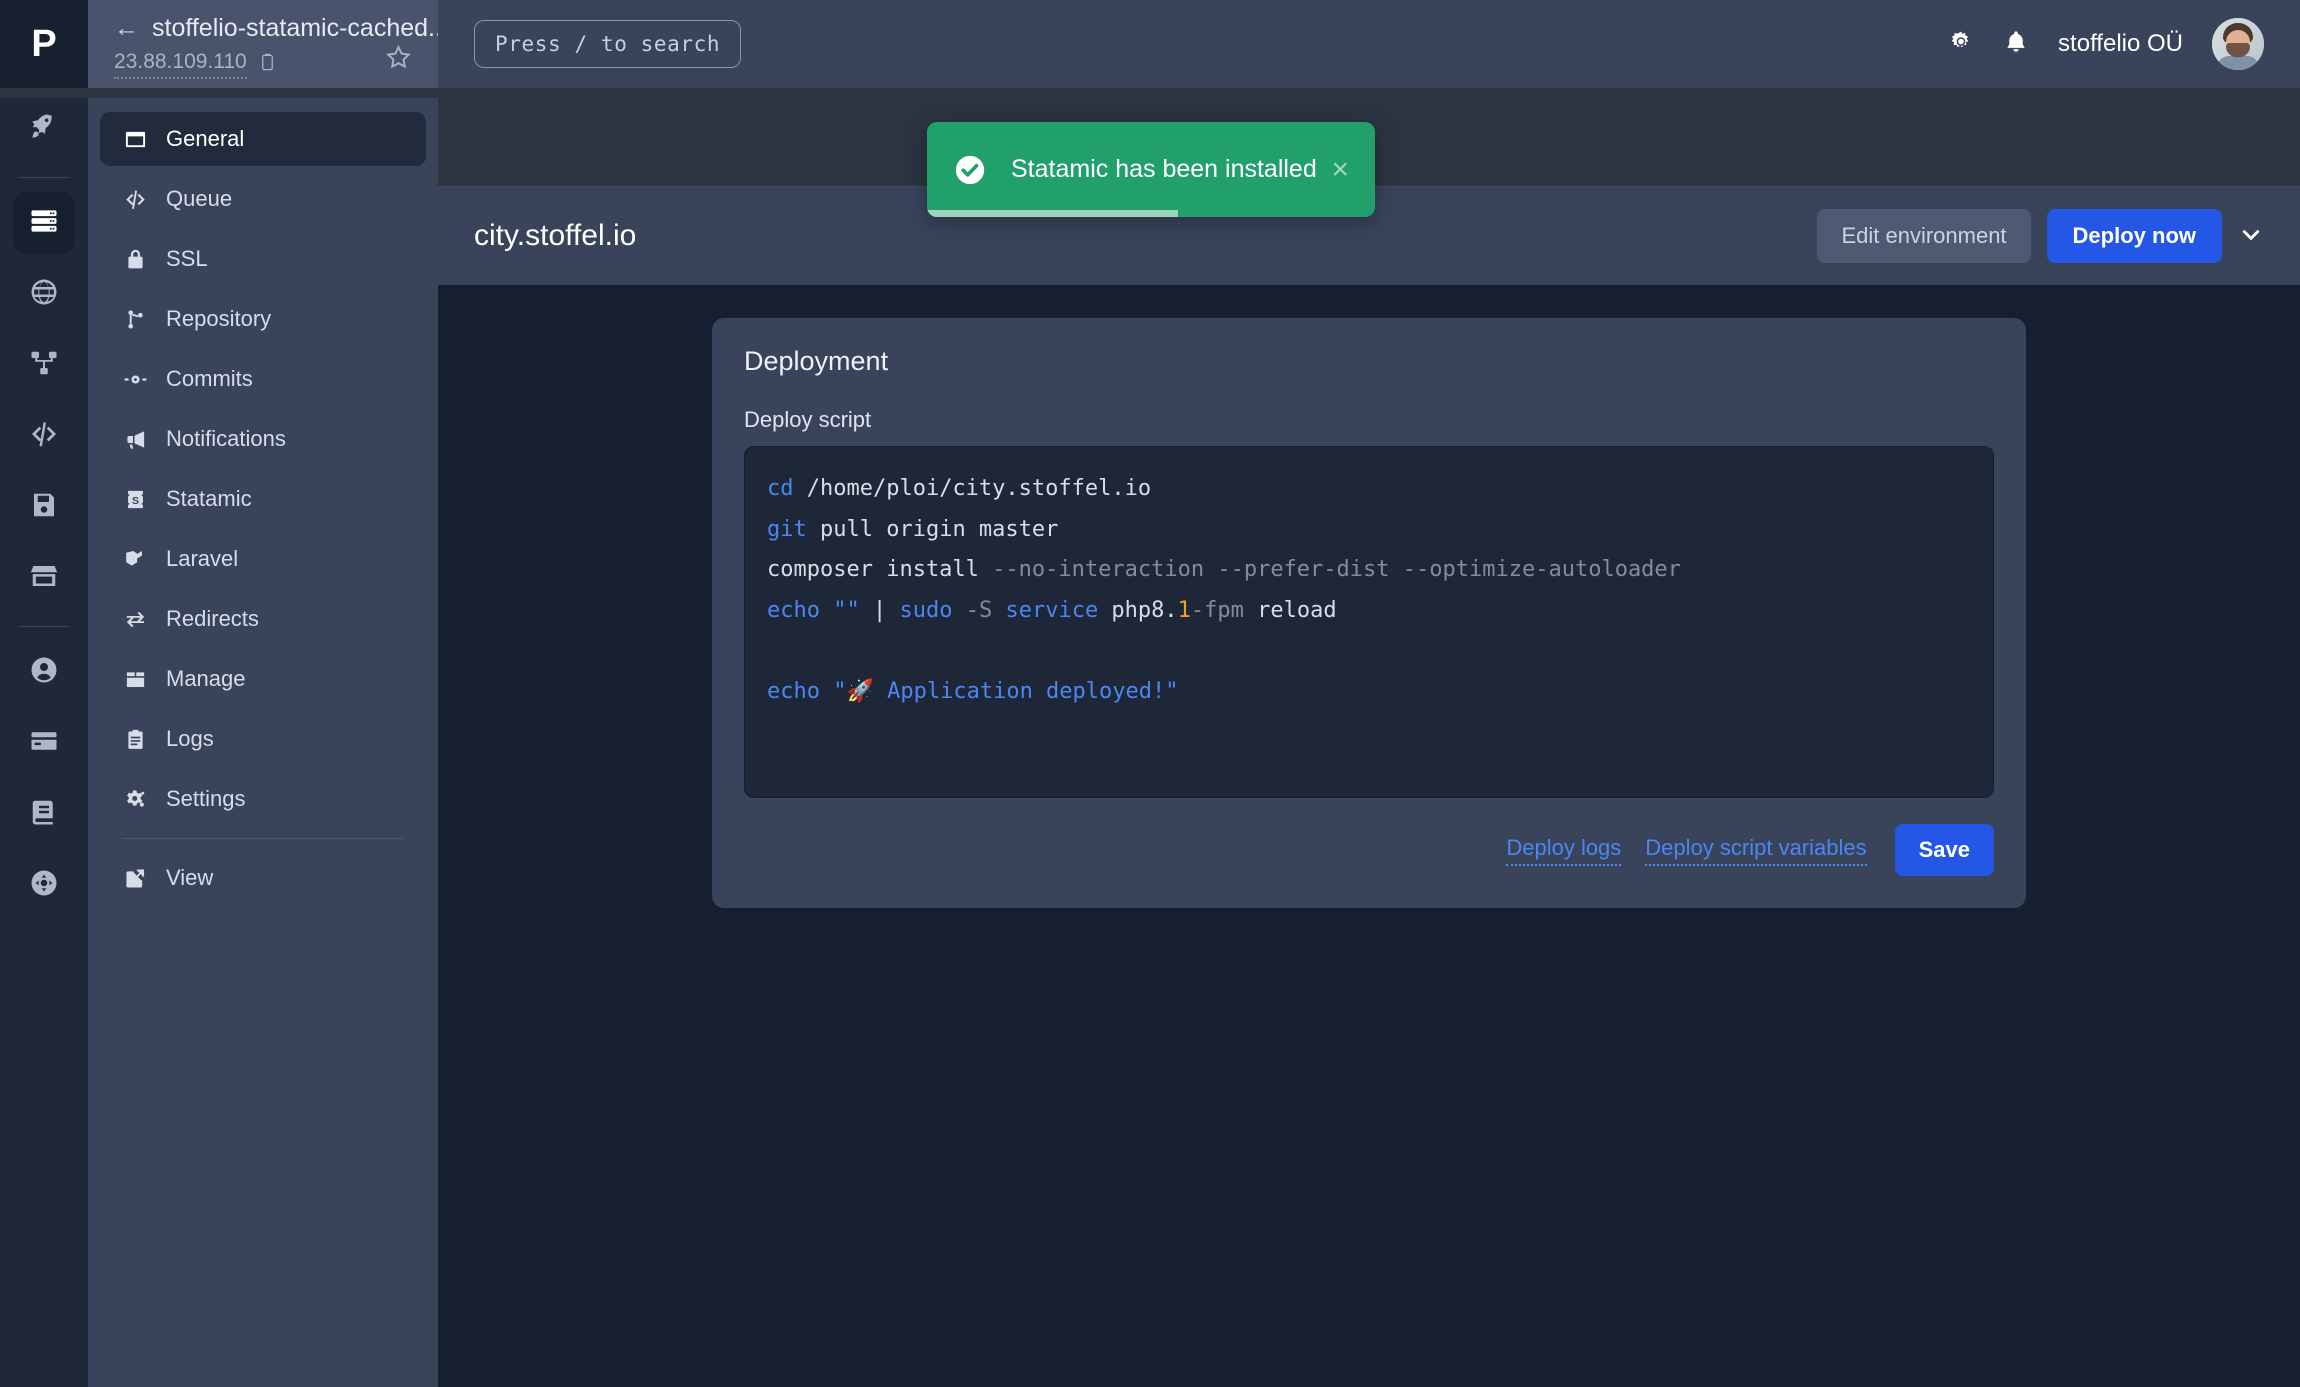  I want to click on rail-item-profile, so click(44, 672).